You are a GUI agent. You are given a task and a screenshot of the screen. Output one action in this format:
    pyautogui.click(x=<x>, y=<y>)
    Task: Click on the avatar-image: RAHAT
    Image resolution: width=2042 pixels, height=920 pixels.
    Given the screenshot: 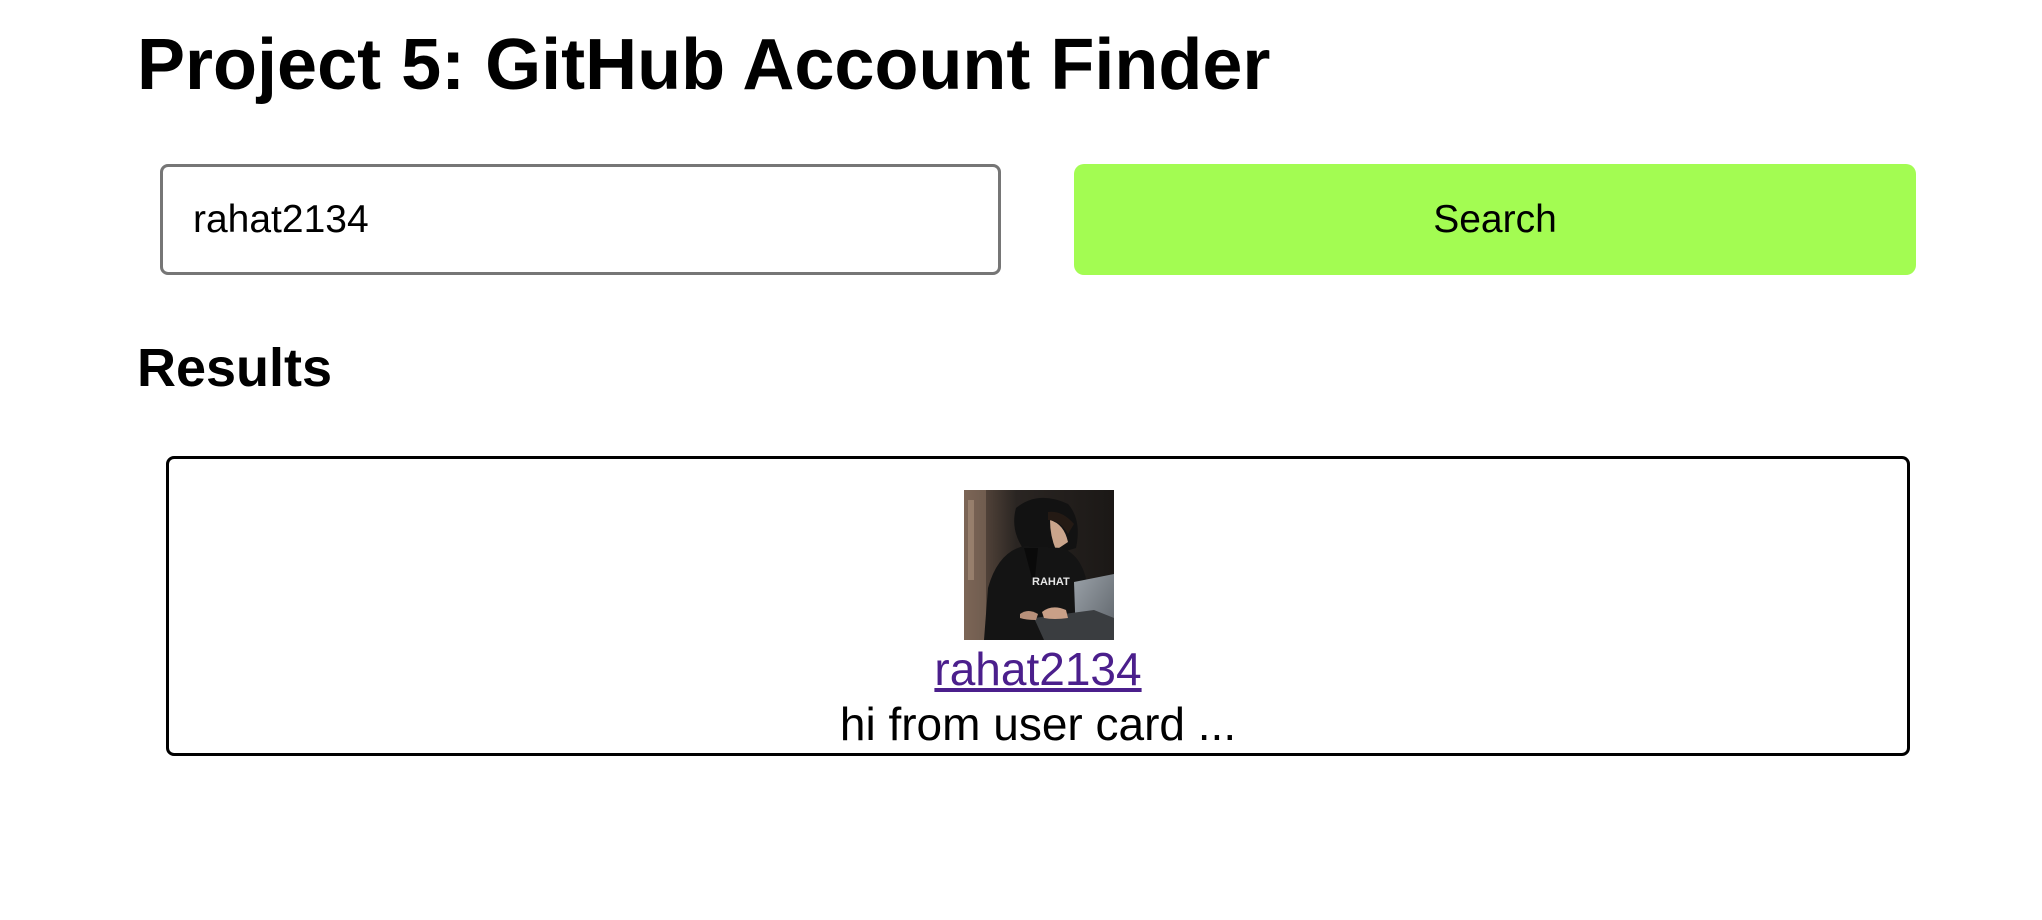 What is the action you would take?
    pyautogui.click(x=1039, y=565)
    